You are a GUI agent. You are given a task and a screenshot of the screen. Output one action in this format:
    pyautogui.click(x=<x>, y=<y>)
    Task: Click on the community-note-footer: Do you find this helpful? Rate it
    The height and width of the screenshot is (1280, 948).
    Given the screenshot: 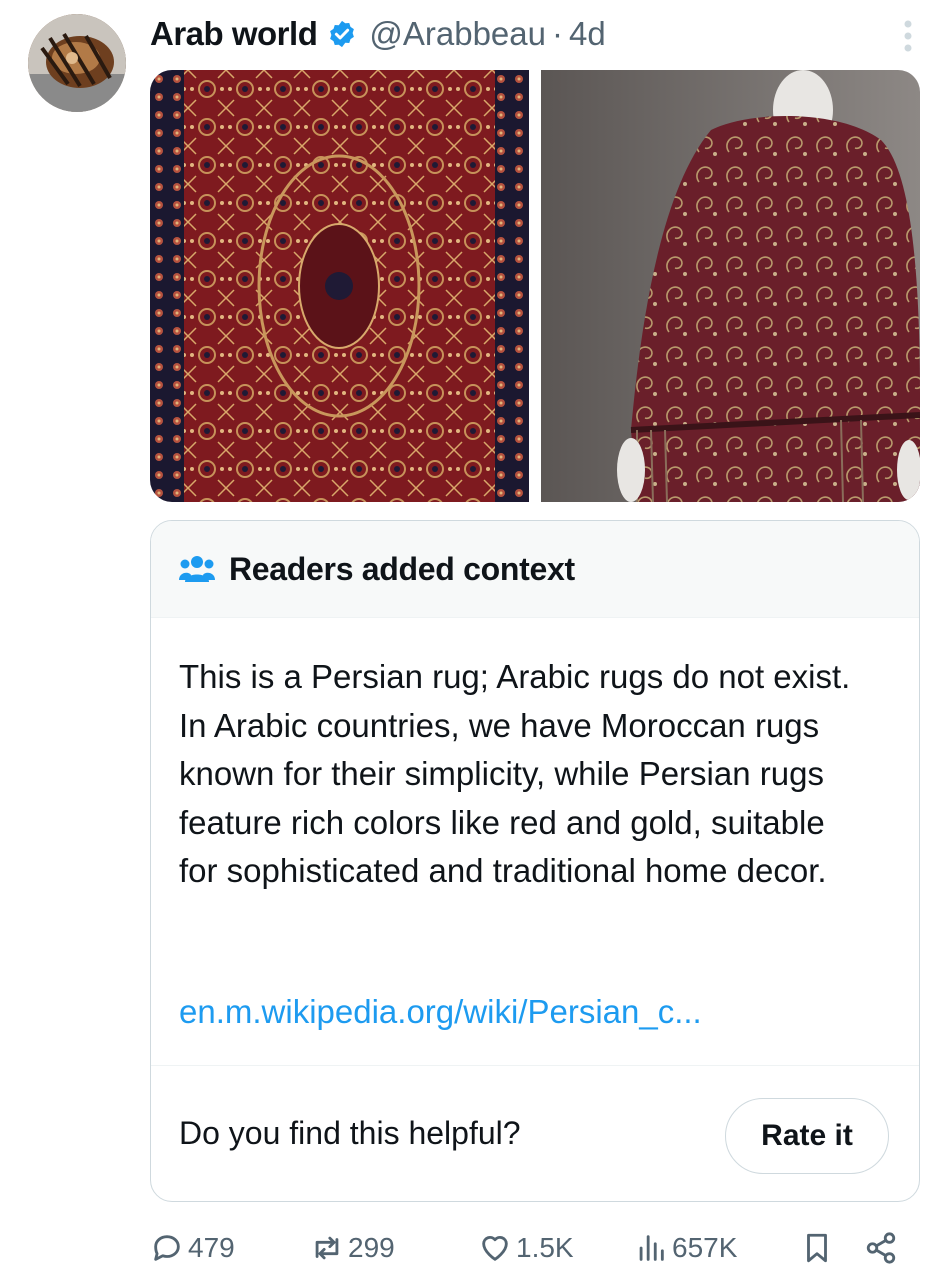 What is the action you would take?
    pyautogui.click(x=535, y=1133)
    